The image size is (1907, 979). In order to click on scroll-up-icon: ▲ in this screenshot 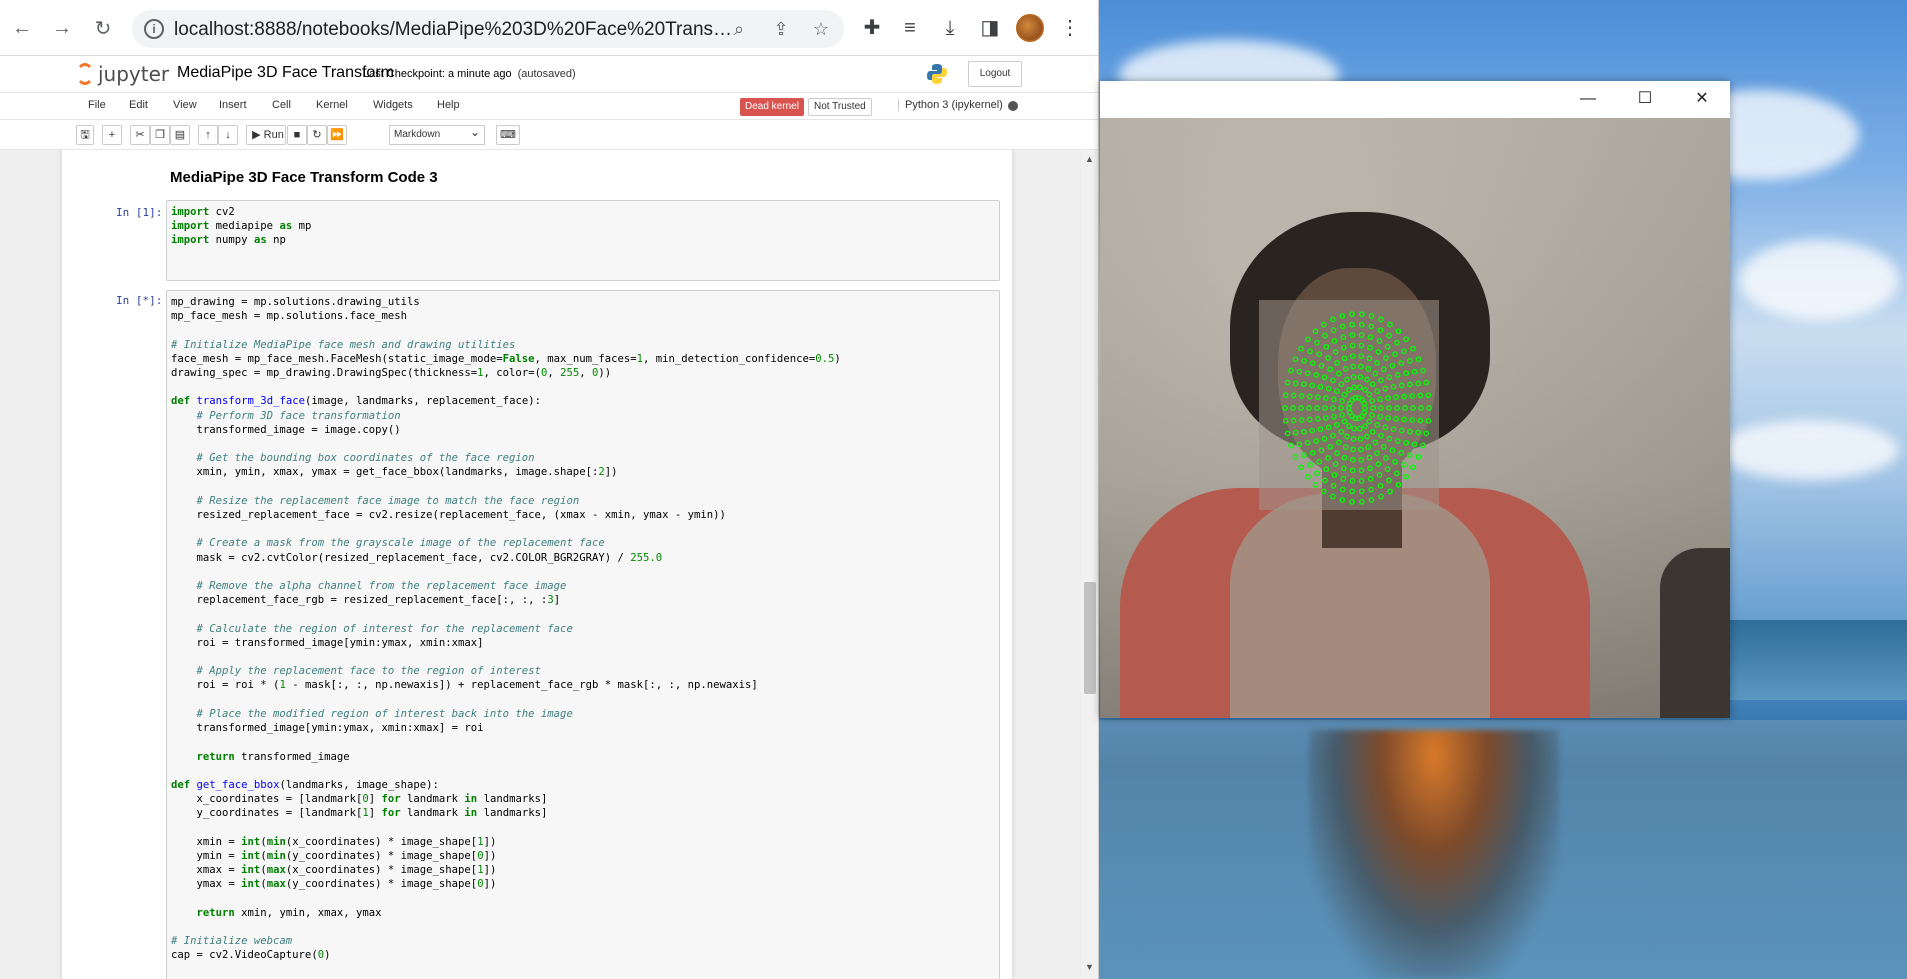, I will do `click(1089, 159)`.